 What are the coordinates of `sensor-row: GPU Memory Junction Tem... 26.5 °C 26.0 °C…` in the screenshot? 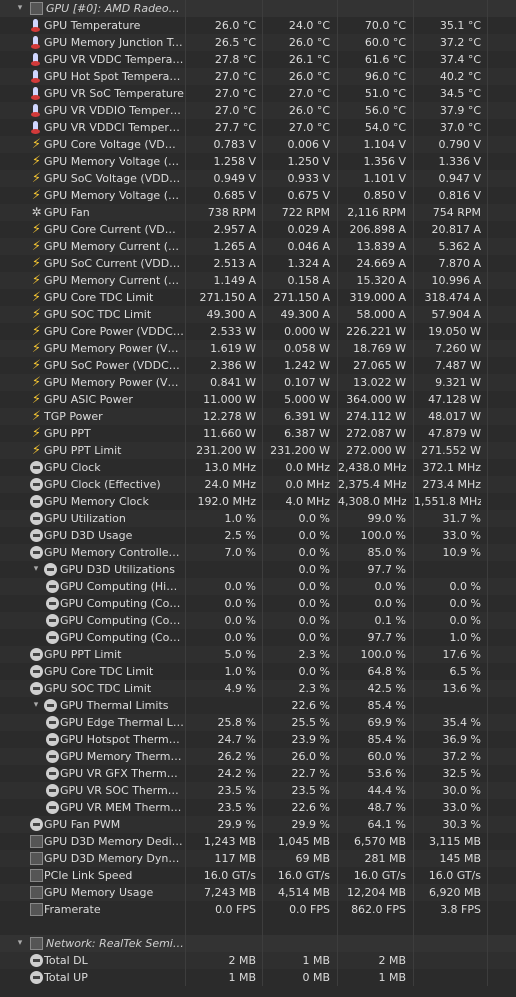 It's located at (258, 42).